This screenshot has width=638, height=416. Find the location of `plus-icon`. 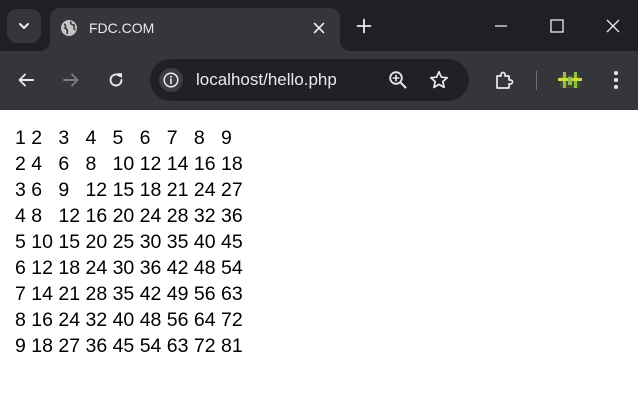

plus-icon is located at coordinates (364, 26).